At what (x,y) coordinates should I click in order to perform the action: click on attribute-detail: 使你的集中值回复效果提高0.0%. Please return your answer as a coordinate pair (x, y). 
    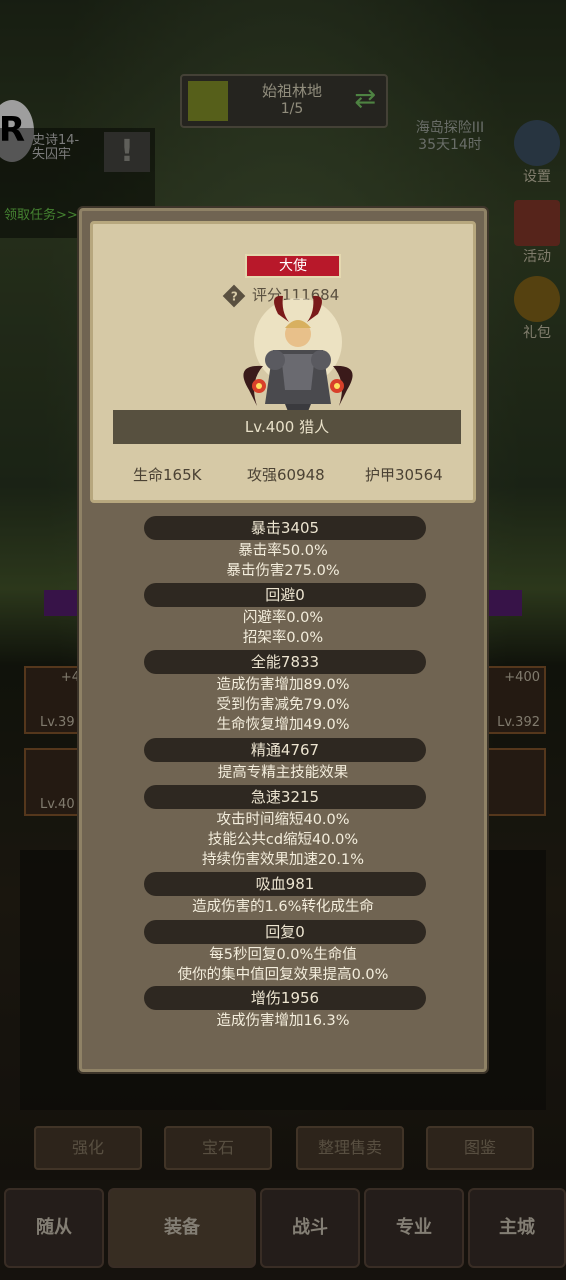
    Looking at the image, I should click on (283, 975).